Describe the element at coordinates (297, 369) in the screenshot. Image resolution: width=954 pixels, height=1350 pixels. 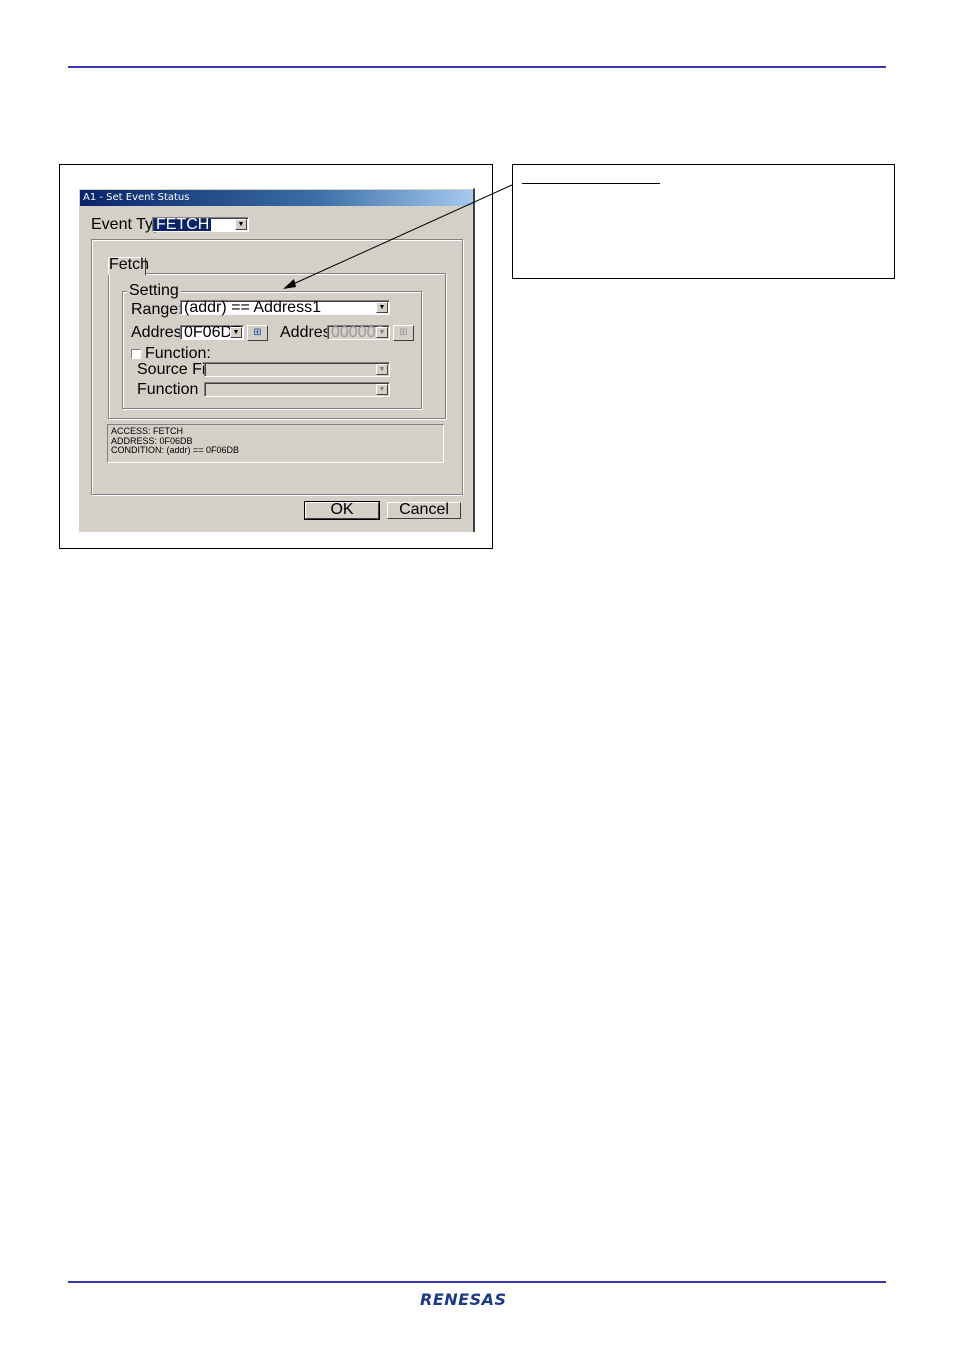
I see `source-file-select: ▼` at that location.